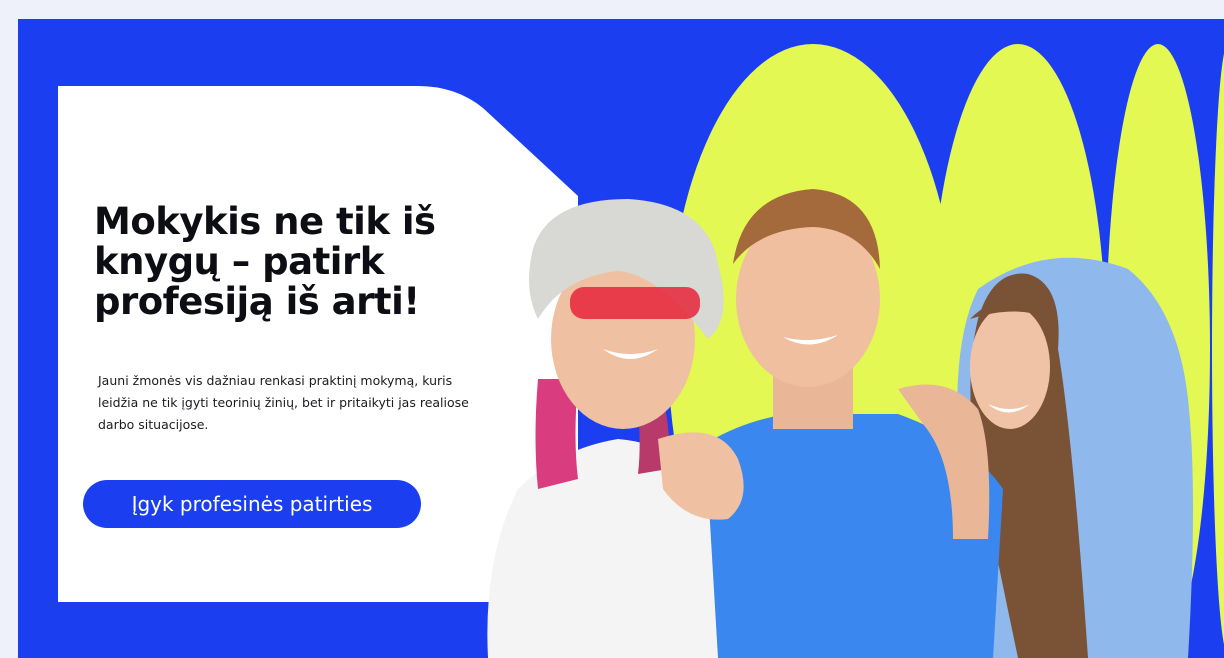 The width and height of the screenshot is (1224, 658). Describe the element at coordinates (252, 504) in the screenshot. I see `get-experience-button: Įgyk profesinės patirties` at that location.